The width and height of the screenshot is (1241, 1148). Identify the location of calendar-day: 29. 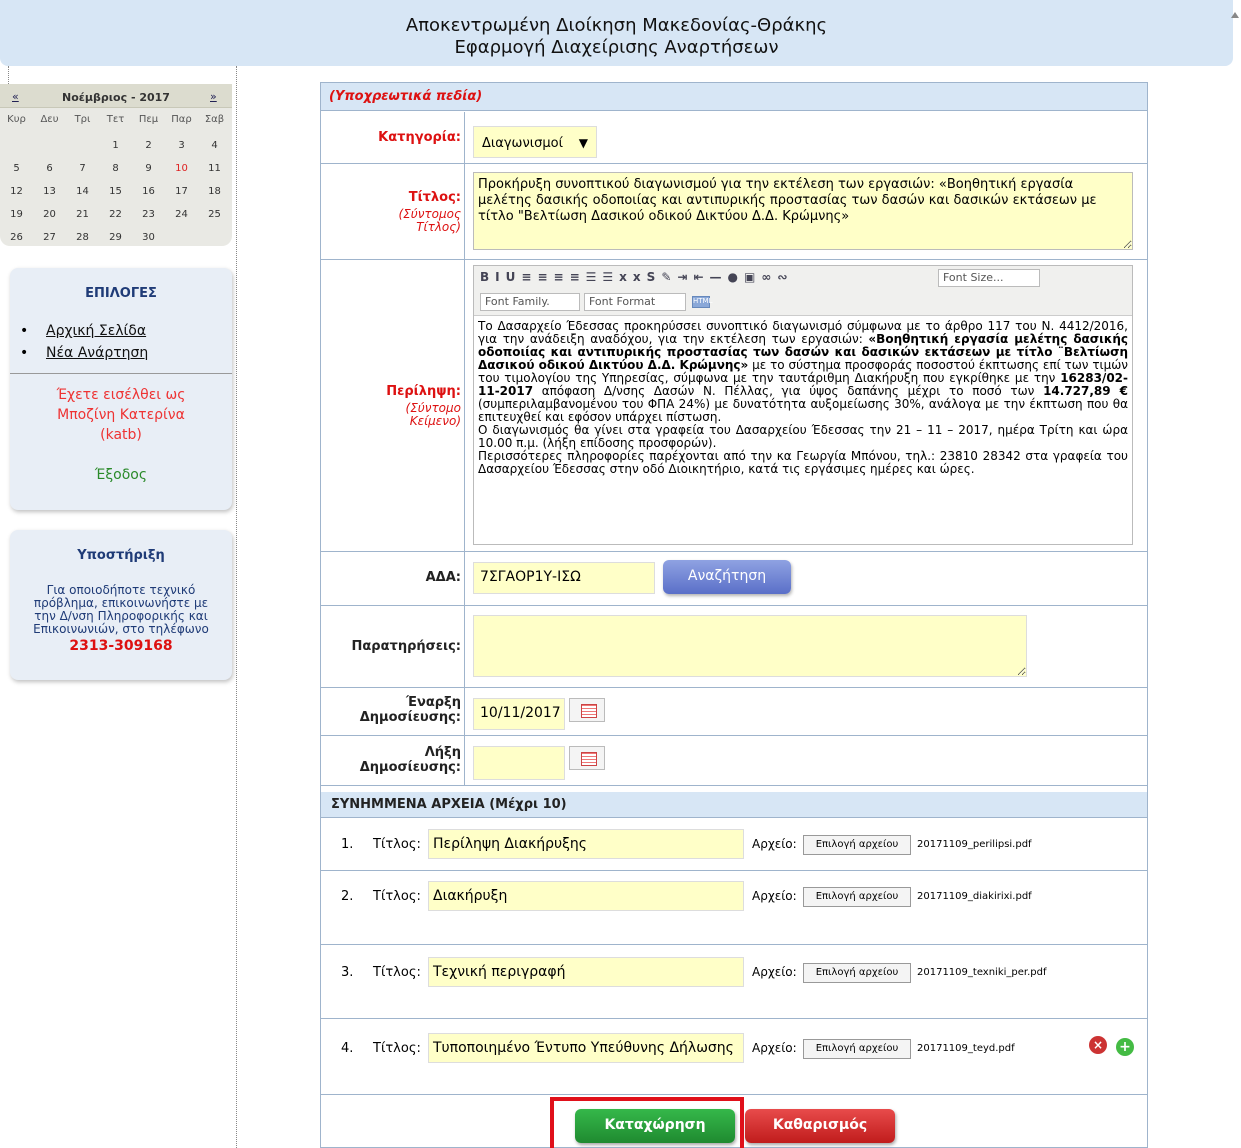
(115, 237).